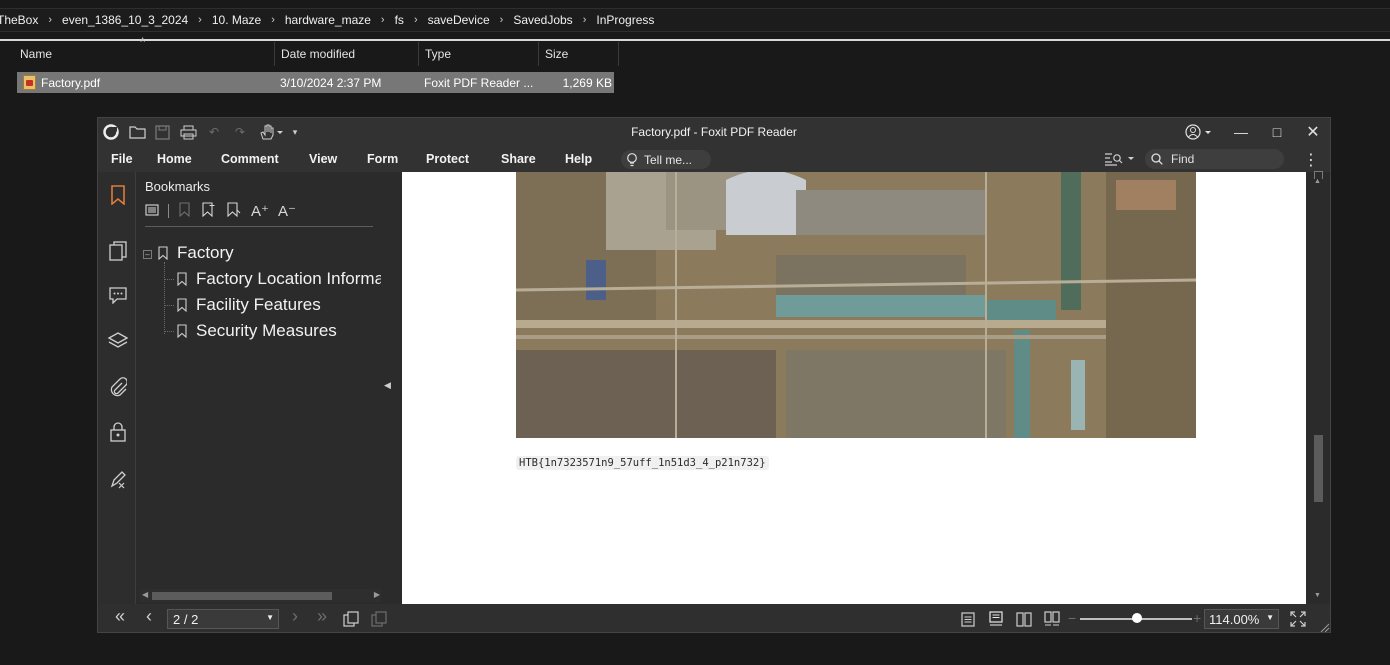 This screenshot has height=665, width=1390. What do you see at coordinates (1137, 618) in the screenshot?
I see `zoom-slider-handle` at bounding box center [1137, 618].